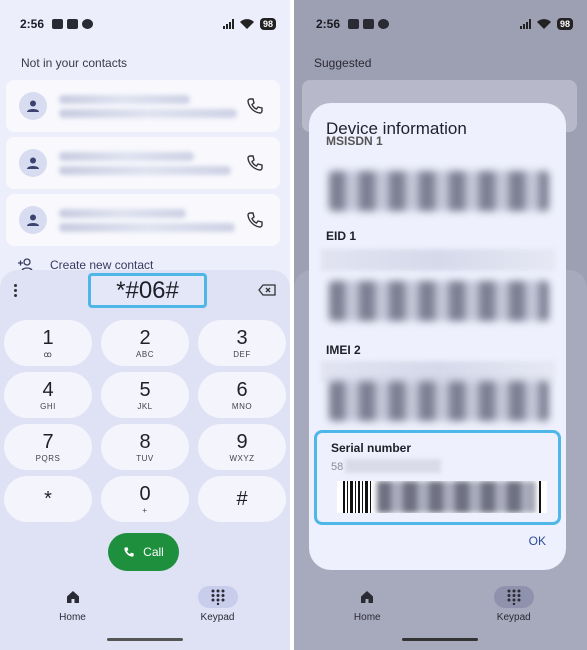  I want to click on section-label: Suggested, so click(343, 63).